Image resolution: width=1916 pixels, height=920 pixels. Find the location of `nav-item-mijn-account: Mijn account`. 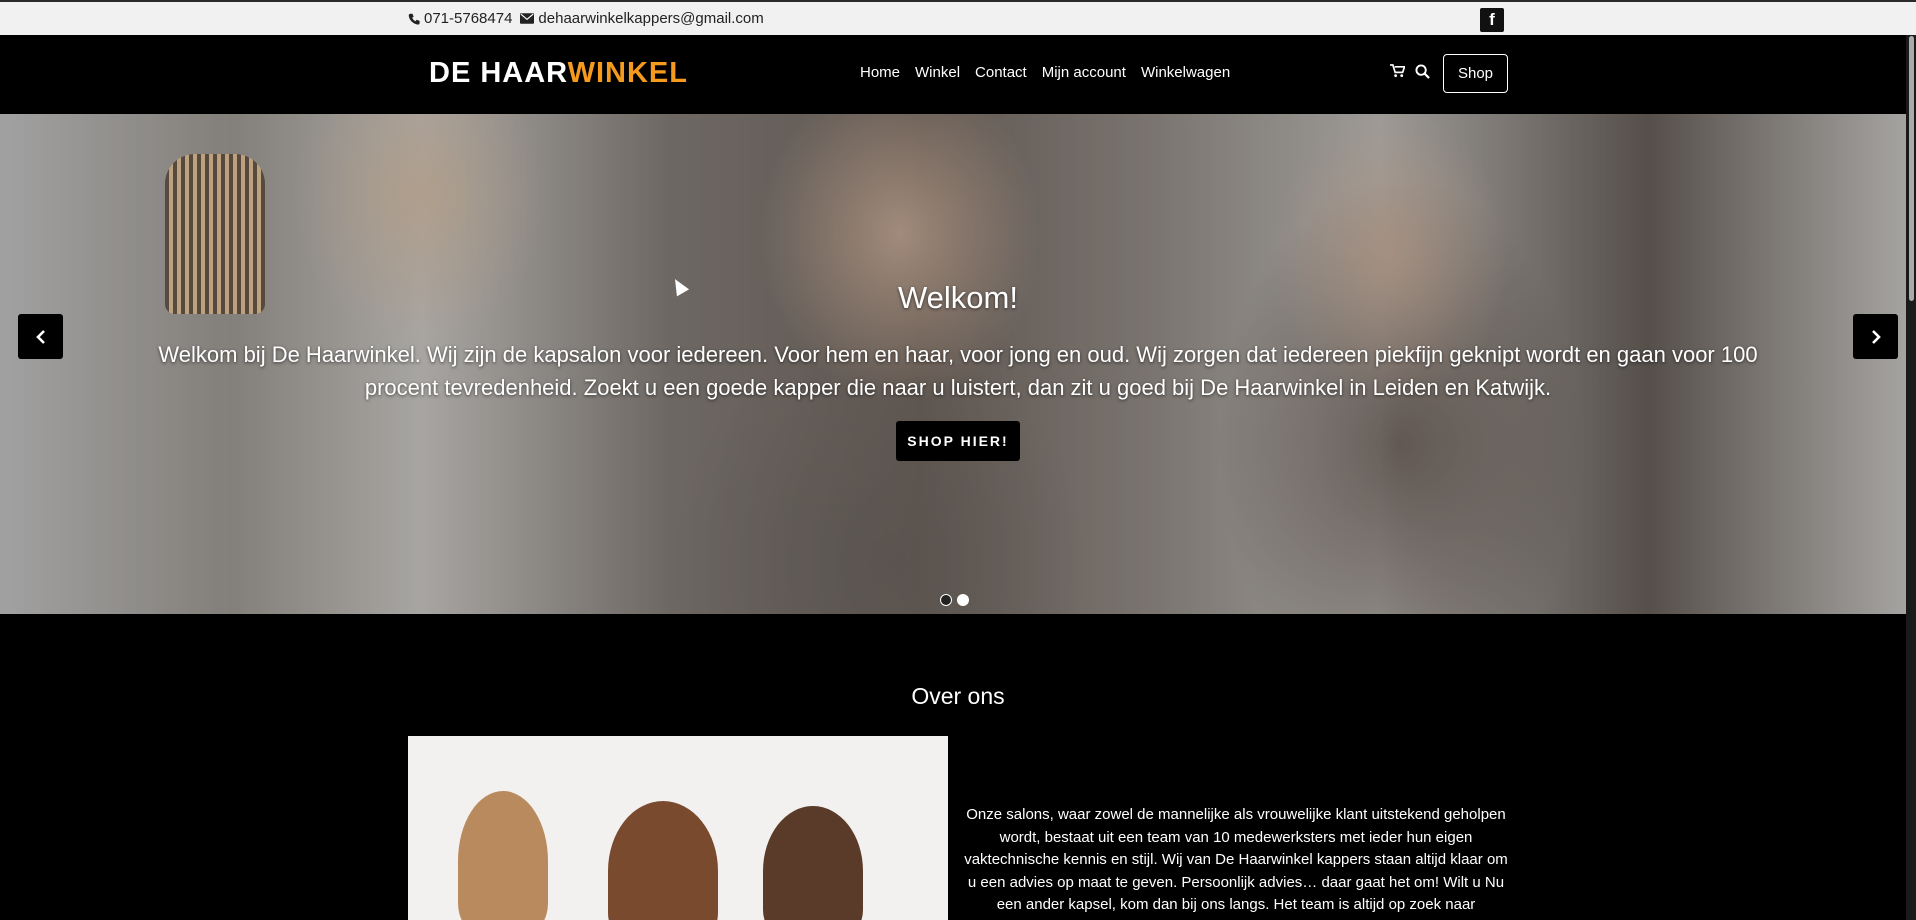

nav-item-mijn-account: Mijn account is located at coordinates (1084, 72).